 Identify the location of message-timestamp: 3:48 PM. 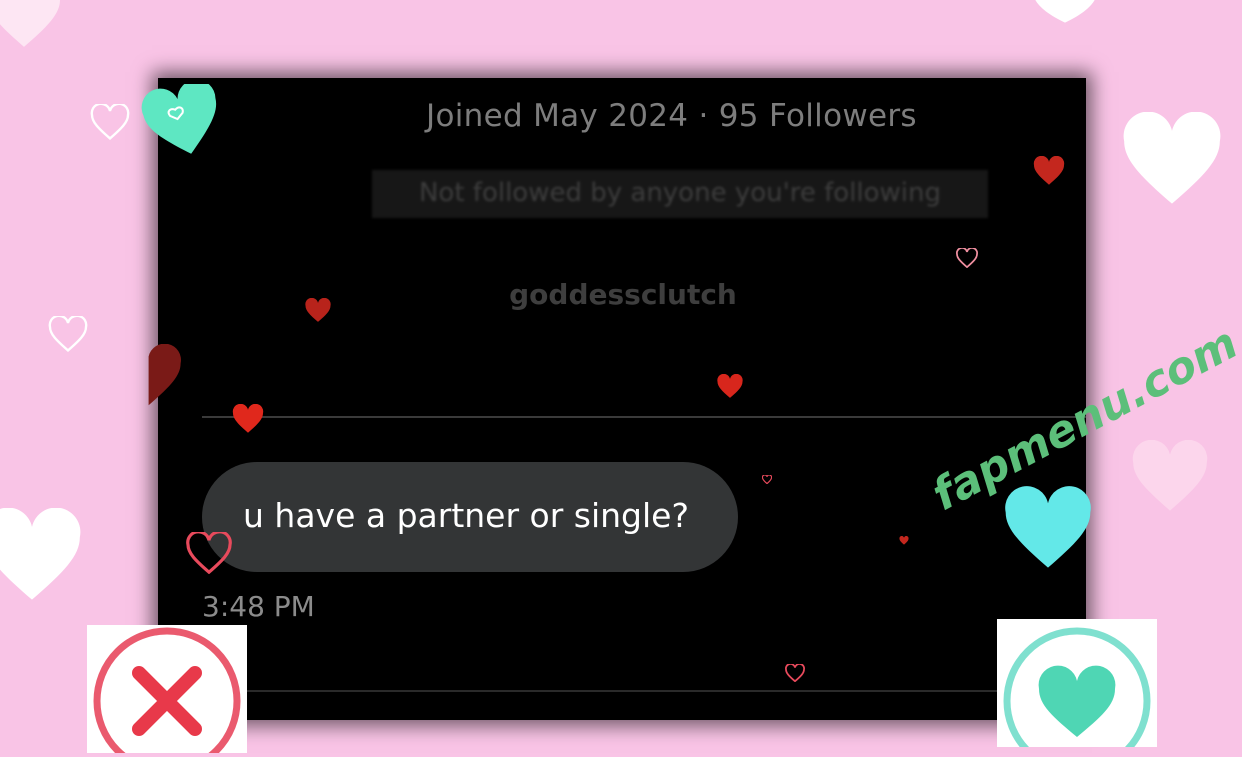
(258, 606).